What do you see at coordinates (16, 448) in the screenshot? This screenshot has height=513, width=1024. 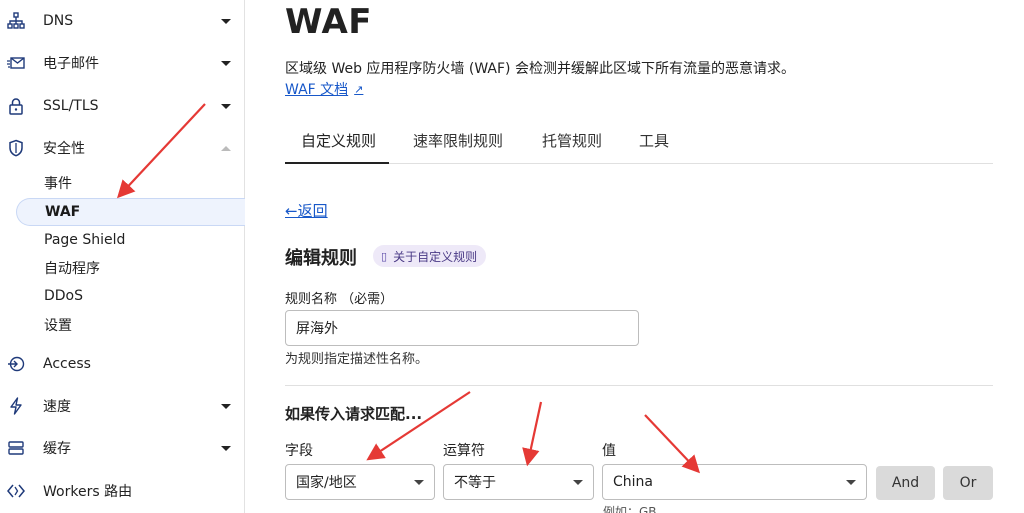 I see `cache-icon` at bounding box center [16, 448].